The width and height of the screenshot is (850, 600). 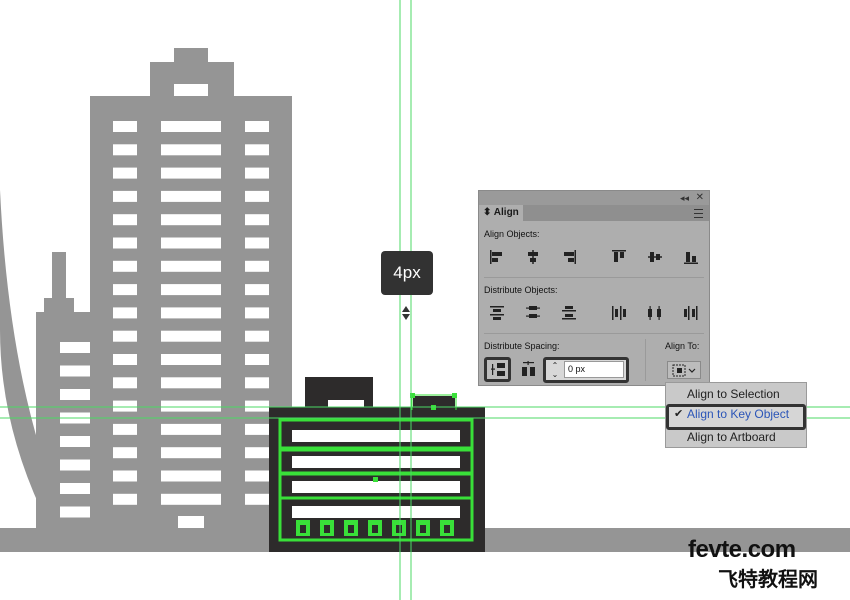 What do you see at coordinates (679, 414) in the screenshot?
I see `checkmark-icon: ✔` at bounding box center [679, 414].